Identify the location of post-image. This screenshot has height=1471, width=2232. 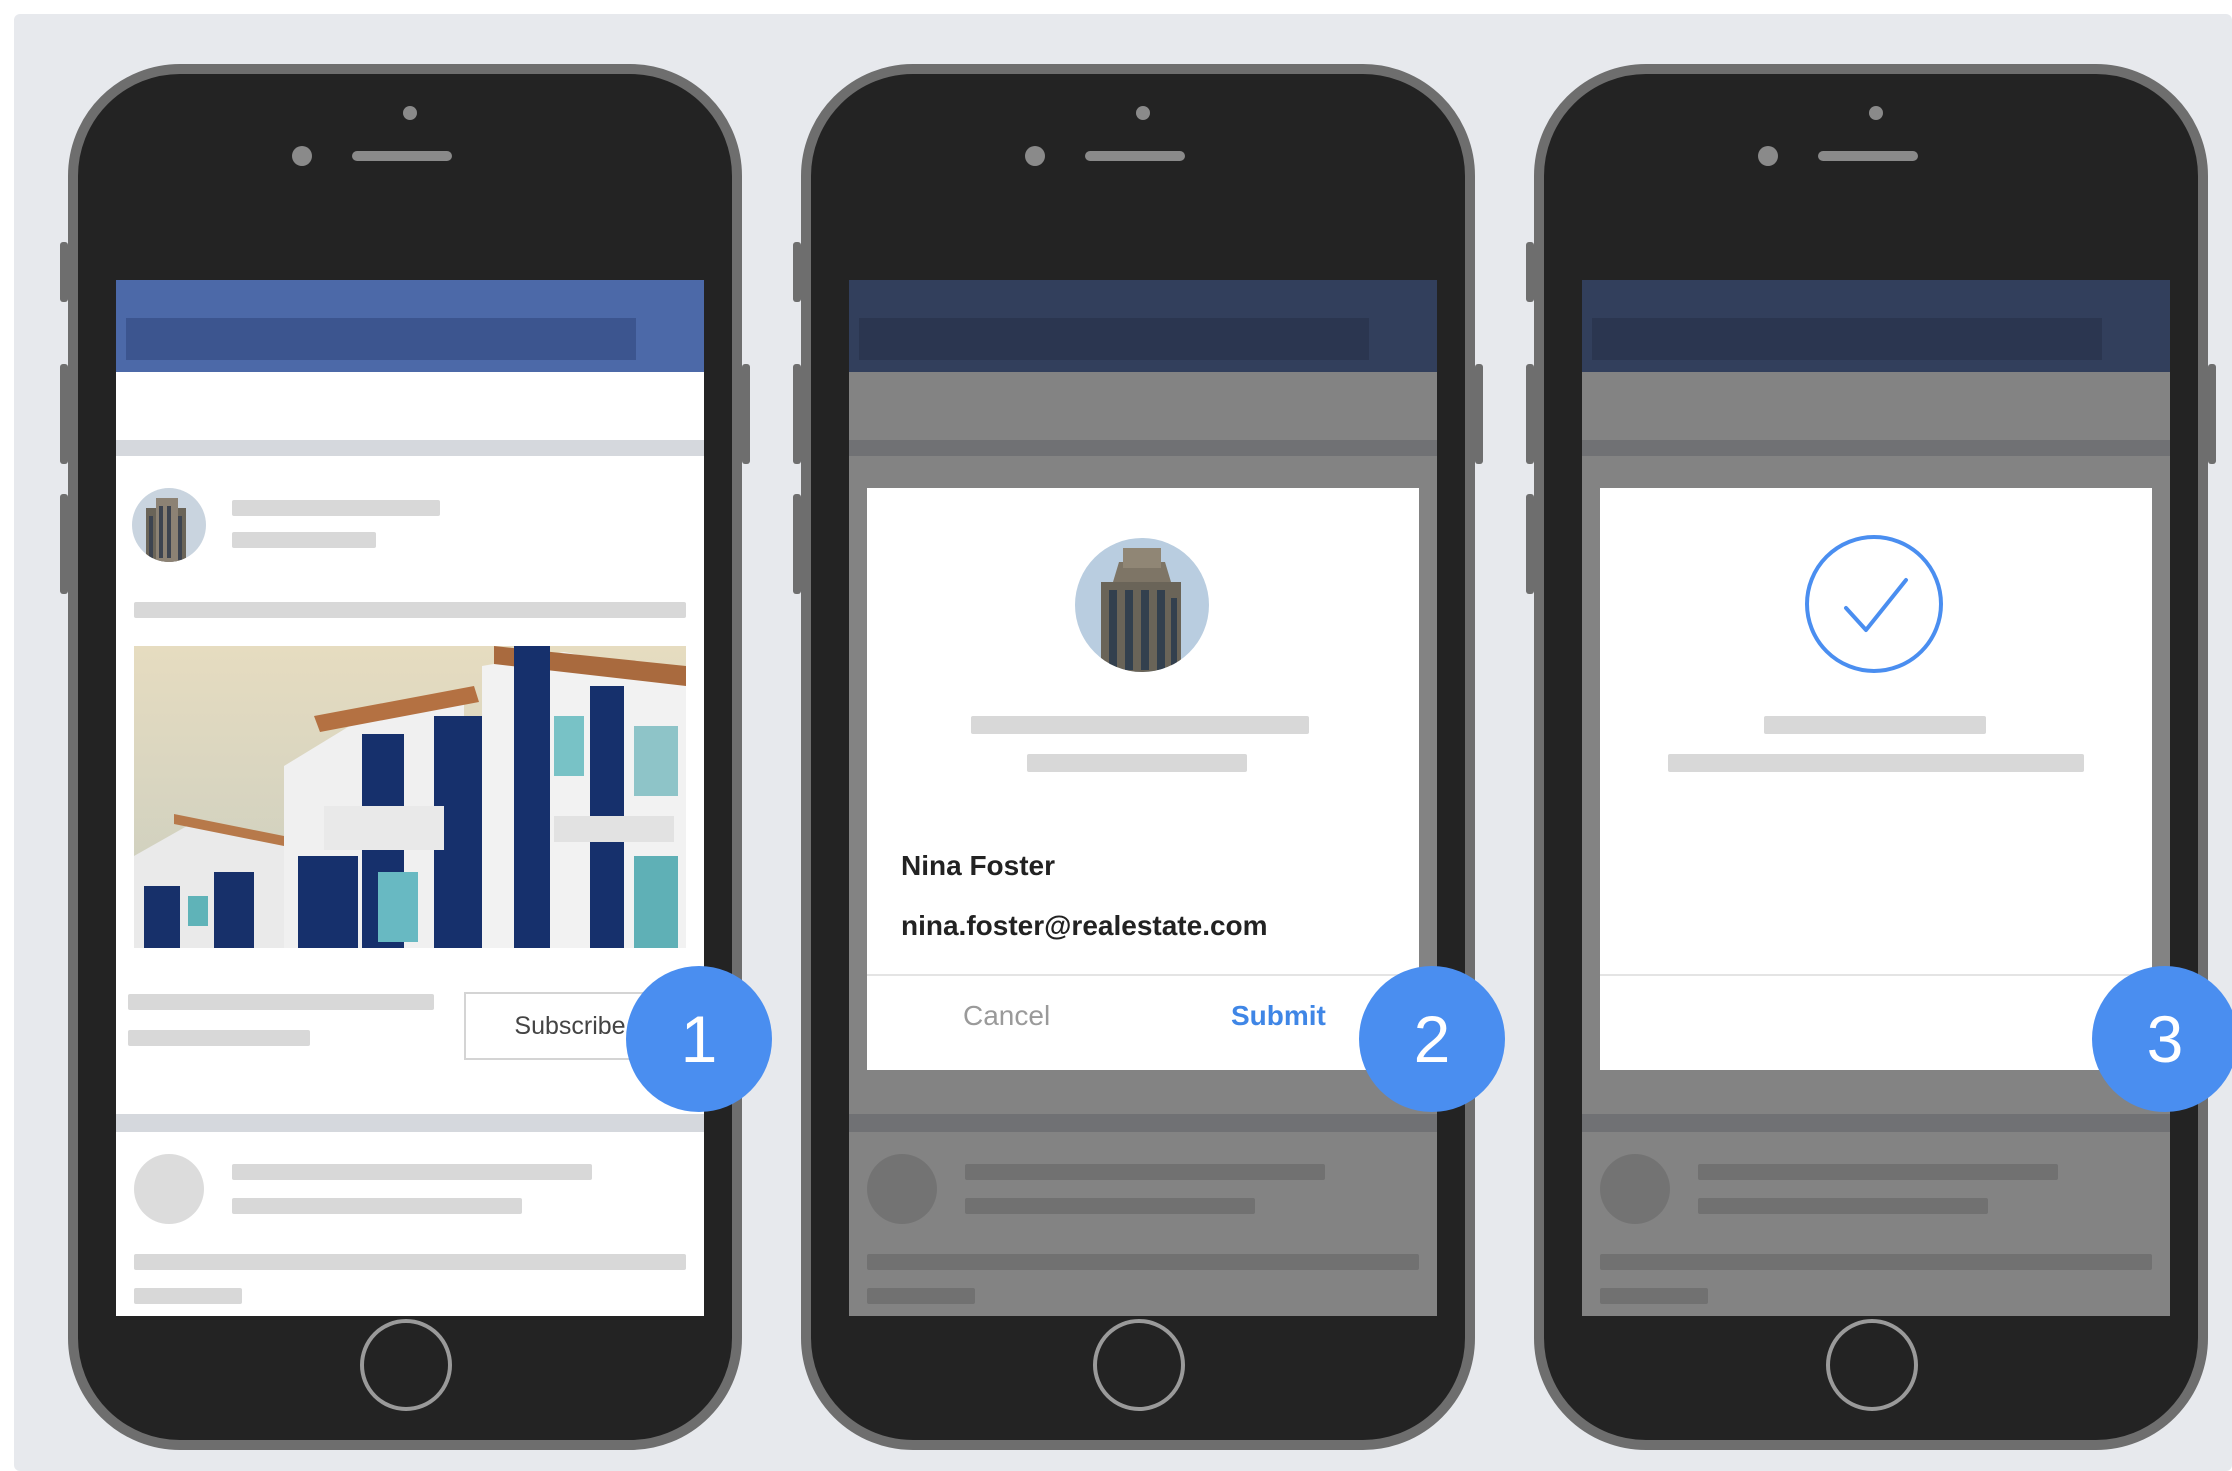
(410, 797).